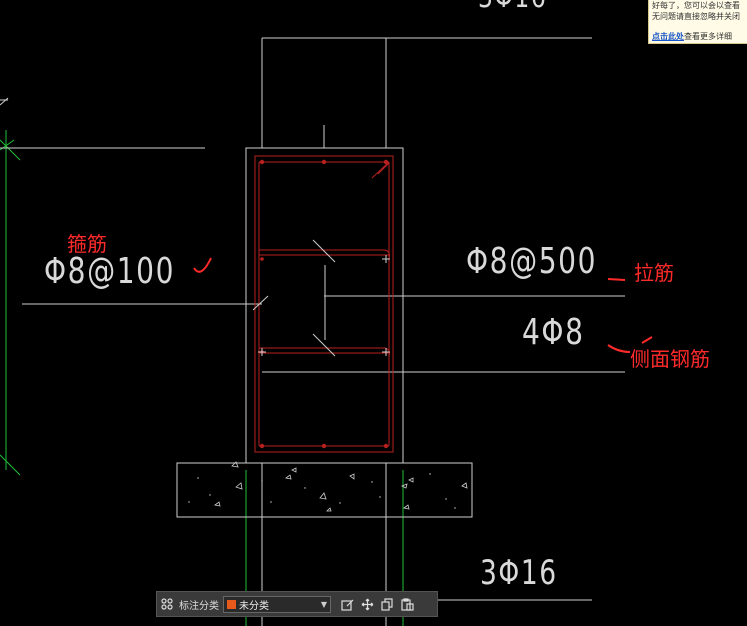 Image resolution: width=747 pixels, height=626 pixels. Describe the element at coordinates (668, 36) in the screenshot. I see `notice-link: 点击此处` at that location.